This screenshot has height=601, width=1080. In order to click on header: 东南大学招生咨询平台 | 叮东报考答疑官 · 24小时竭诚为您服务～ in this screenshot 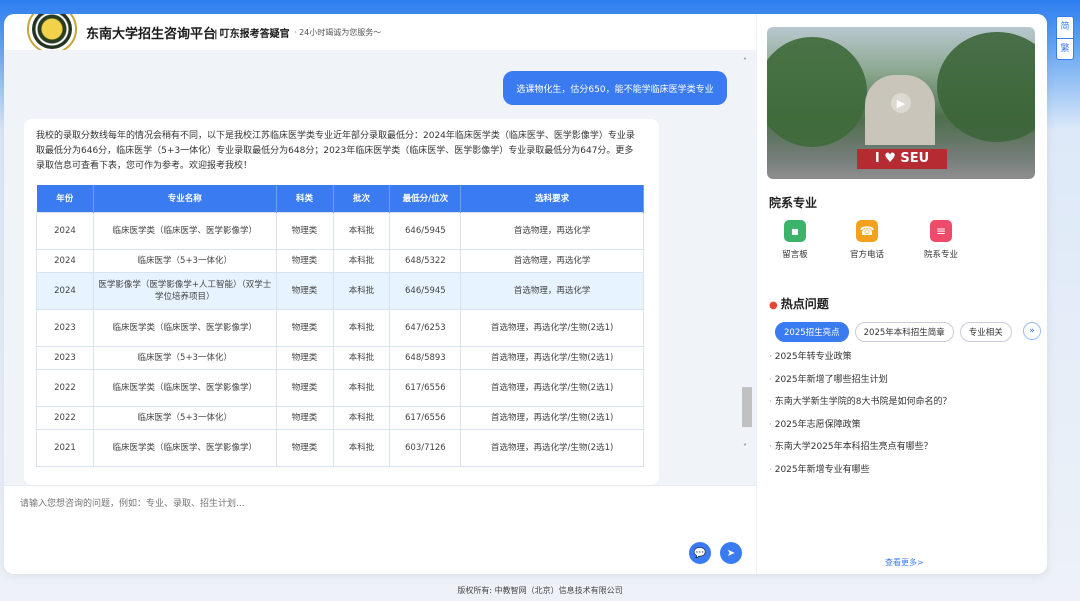, I will do `click(380, 34)`.